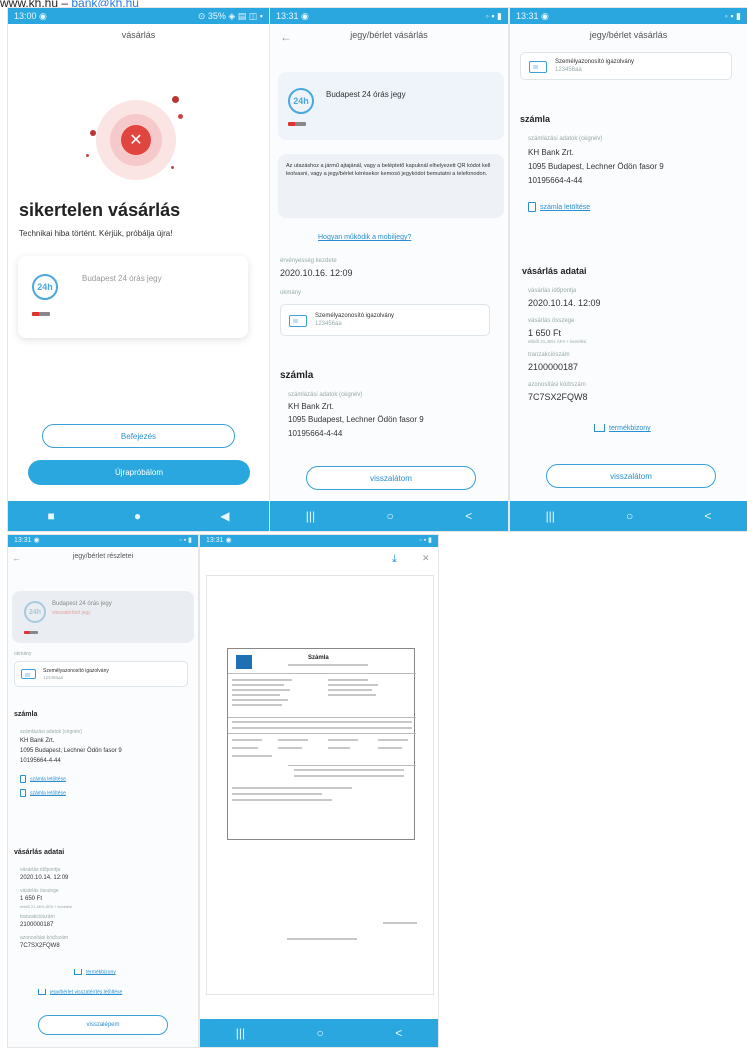 The image size is (747, 1050). What do you see at coordinates (244, 662) in the screenshot?
I see `bank-logo` at bounding box center [244, 662].